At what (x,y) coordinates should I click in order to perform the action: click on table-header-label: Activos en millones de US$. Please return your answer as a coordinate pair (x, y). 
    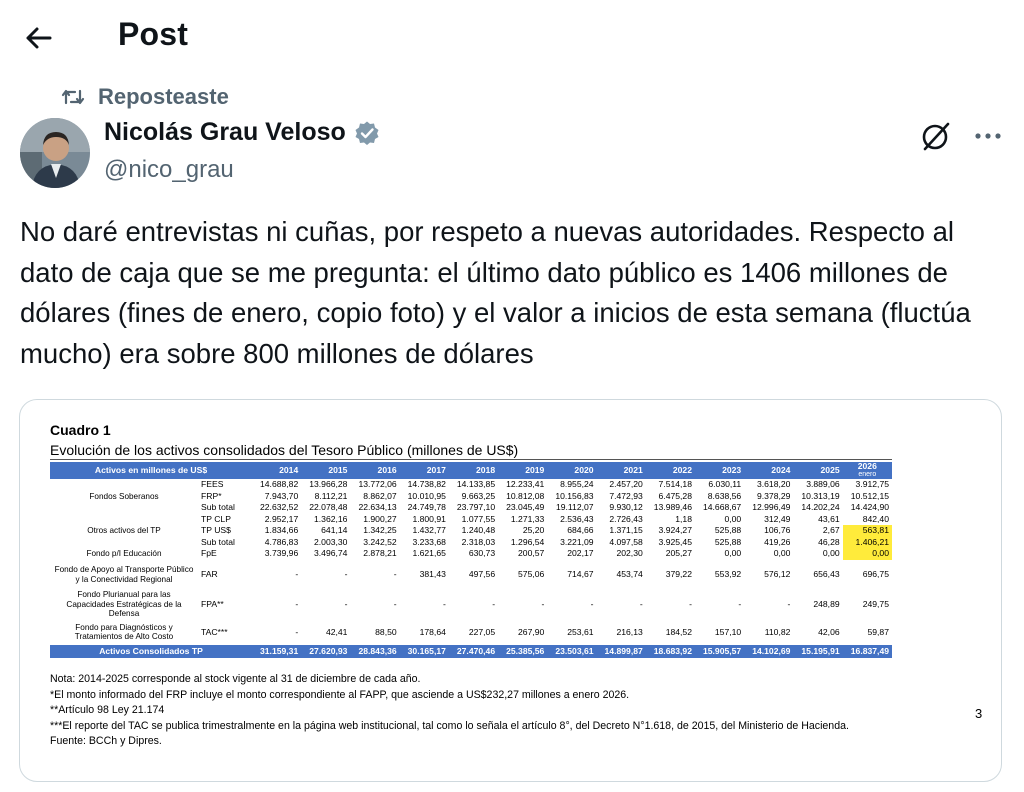
    Looking at the image, I should click on (151, 470).